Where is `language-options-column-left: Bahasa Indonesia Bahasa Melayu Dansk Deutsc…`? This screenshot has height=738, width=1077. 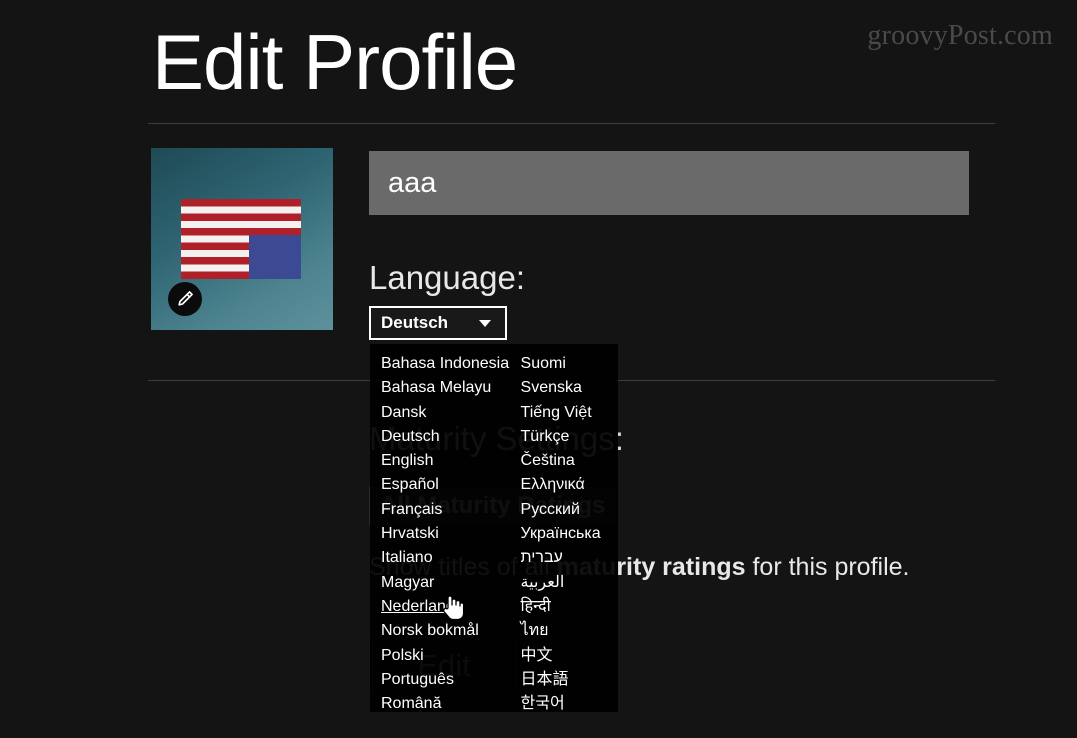
language-options-column-left: Bahasa Indonesia Bahasa Melayu Dansk Deutsc… is located at coordinates (445, 532).